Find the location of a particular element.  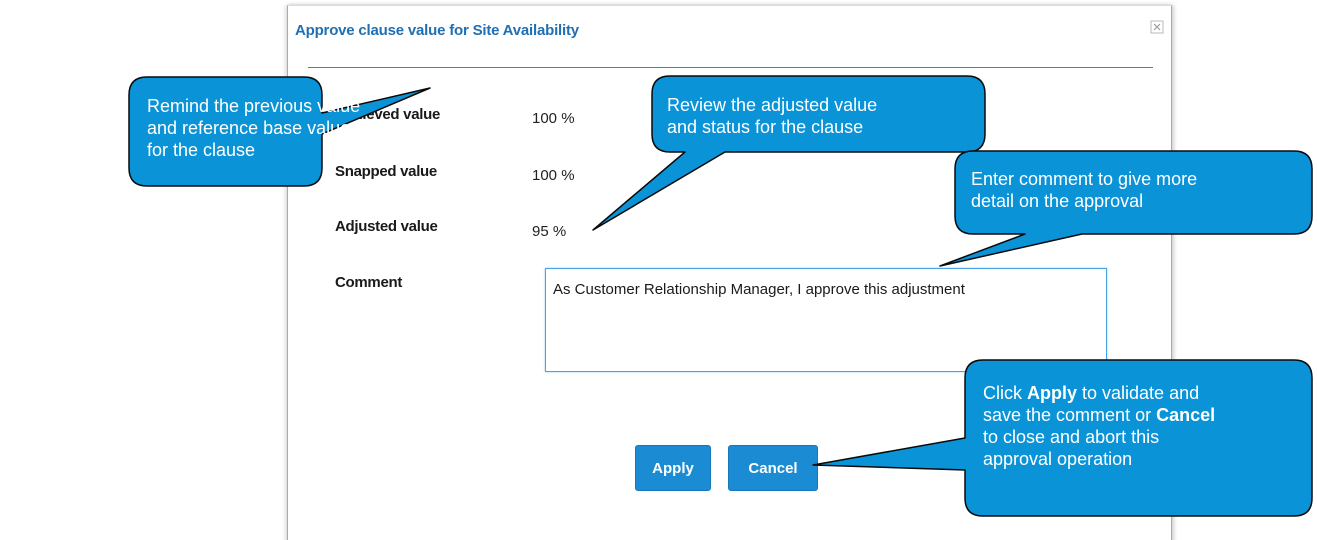

comment-label: Comment is located at coordinates (369, 282).